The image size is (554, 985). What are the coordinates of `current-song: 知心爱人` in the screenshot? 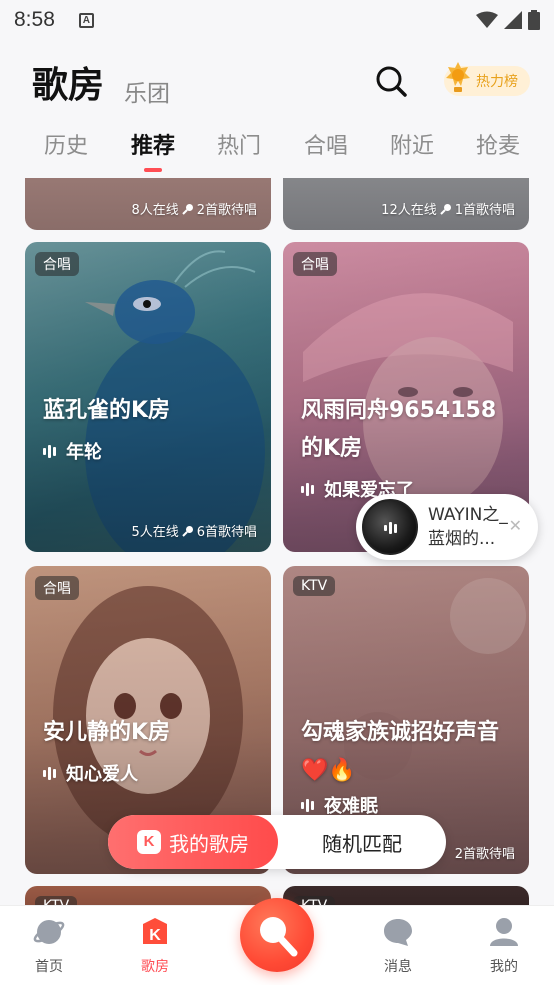 It's located at (90, 773).